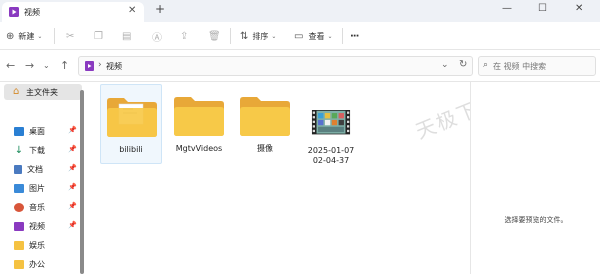 The width and height of the screenshot is (600, 274). What do you see at coordinates (160, 9) in the screenshot?
I see `new-tab-button: +` at bounding box center [160, 9].